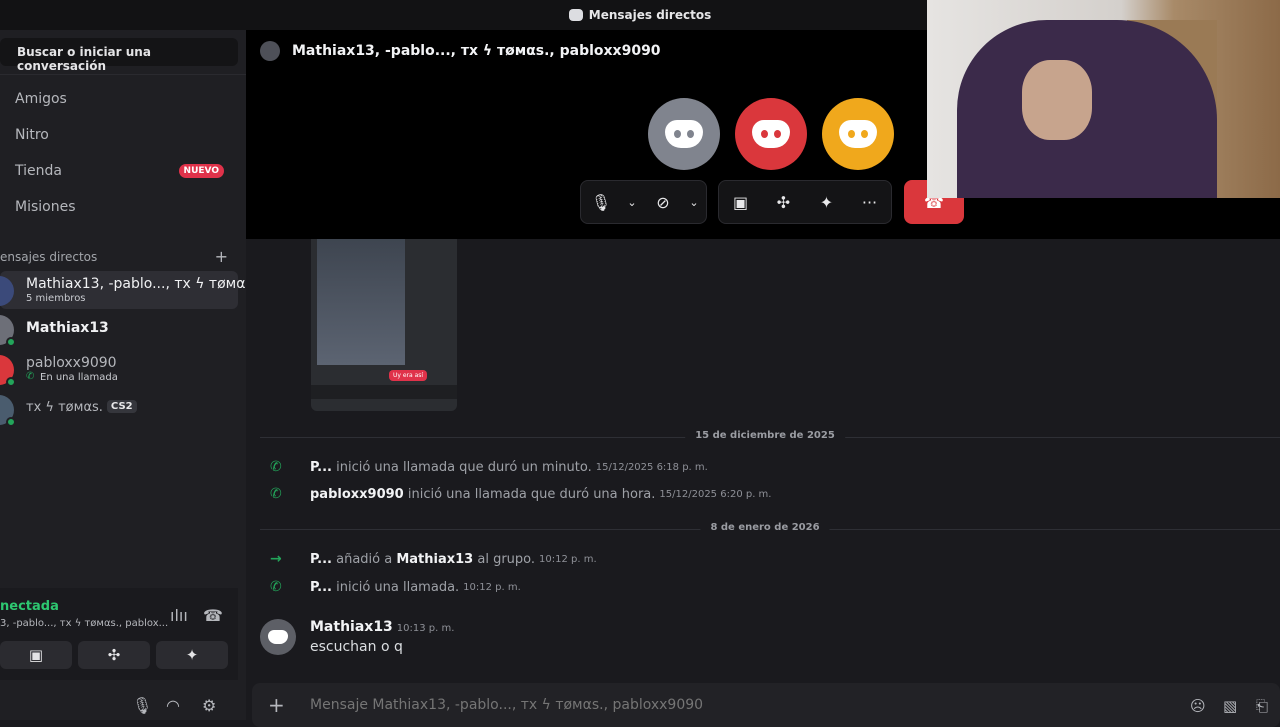 The image size is (1280, 727). What do you see at coordinates (119, 207) in the screenshot?
I see `nav-item-quests: Misiones` at bounding box center [119, 207].